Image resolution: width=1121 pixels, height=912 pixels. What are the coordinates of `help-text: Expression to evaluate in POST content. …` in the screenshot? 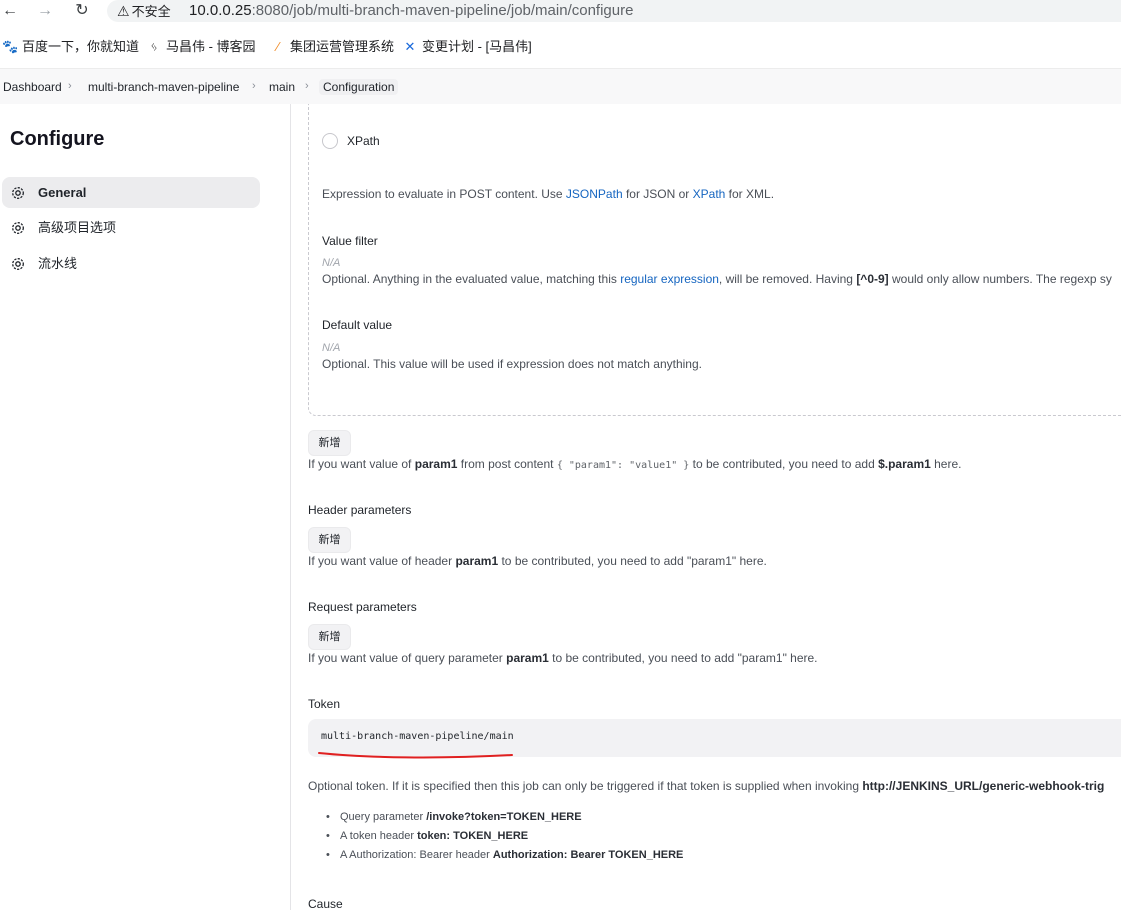 It's located at (444, 194).